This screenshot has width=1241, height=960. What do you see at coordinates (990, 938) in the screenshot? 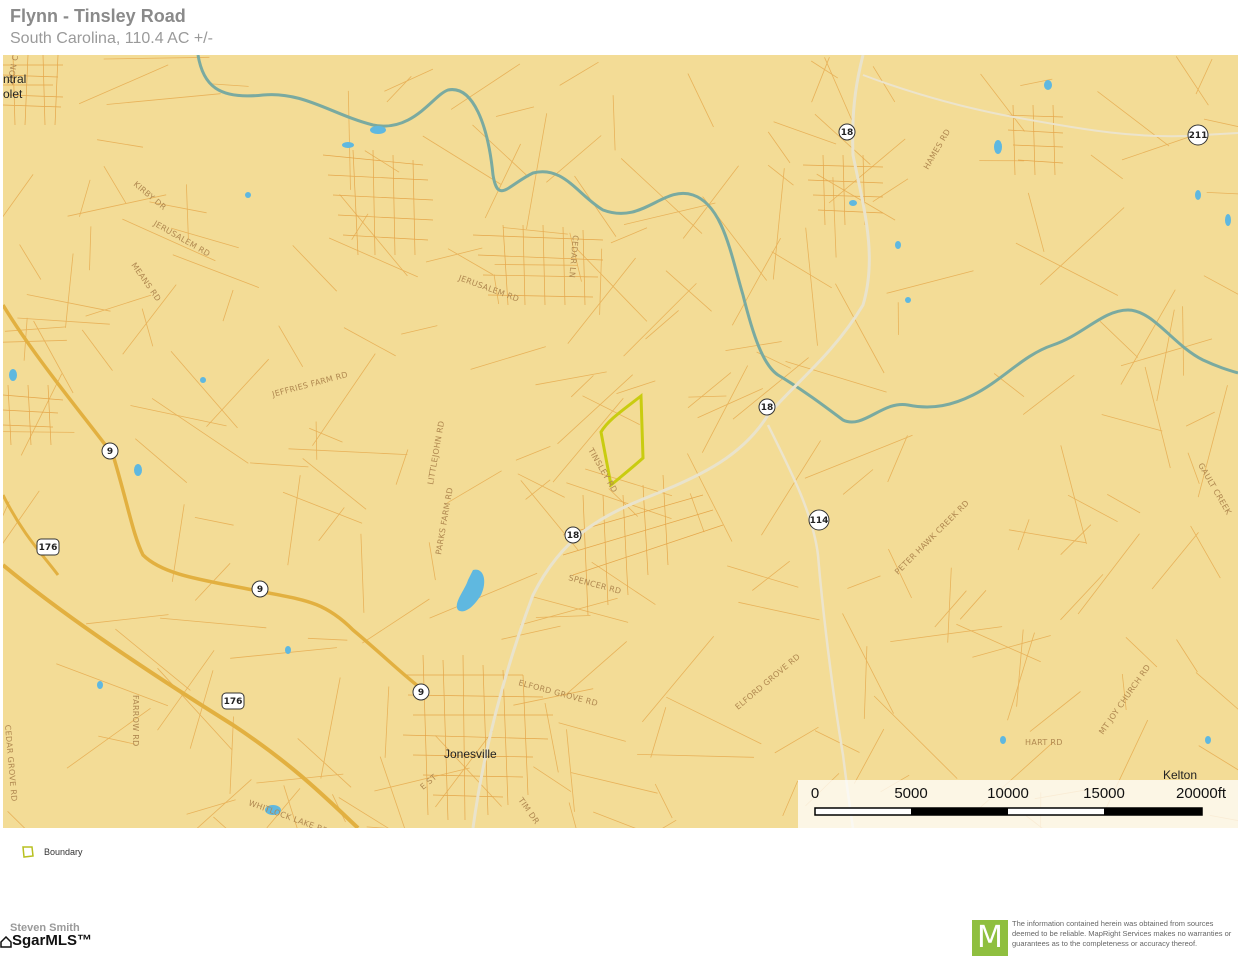
I see `mapright-logo: M` at bounding box center [990, 938].